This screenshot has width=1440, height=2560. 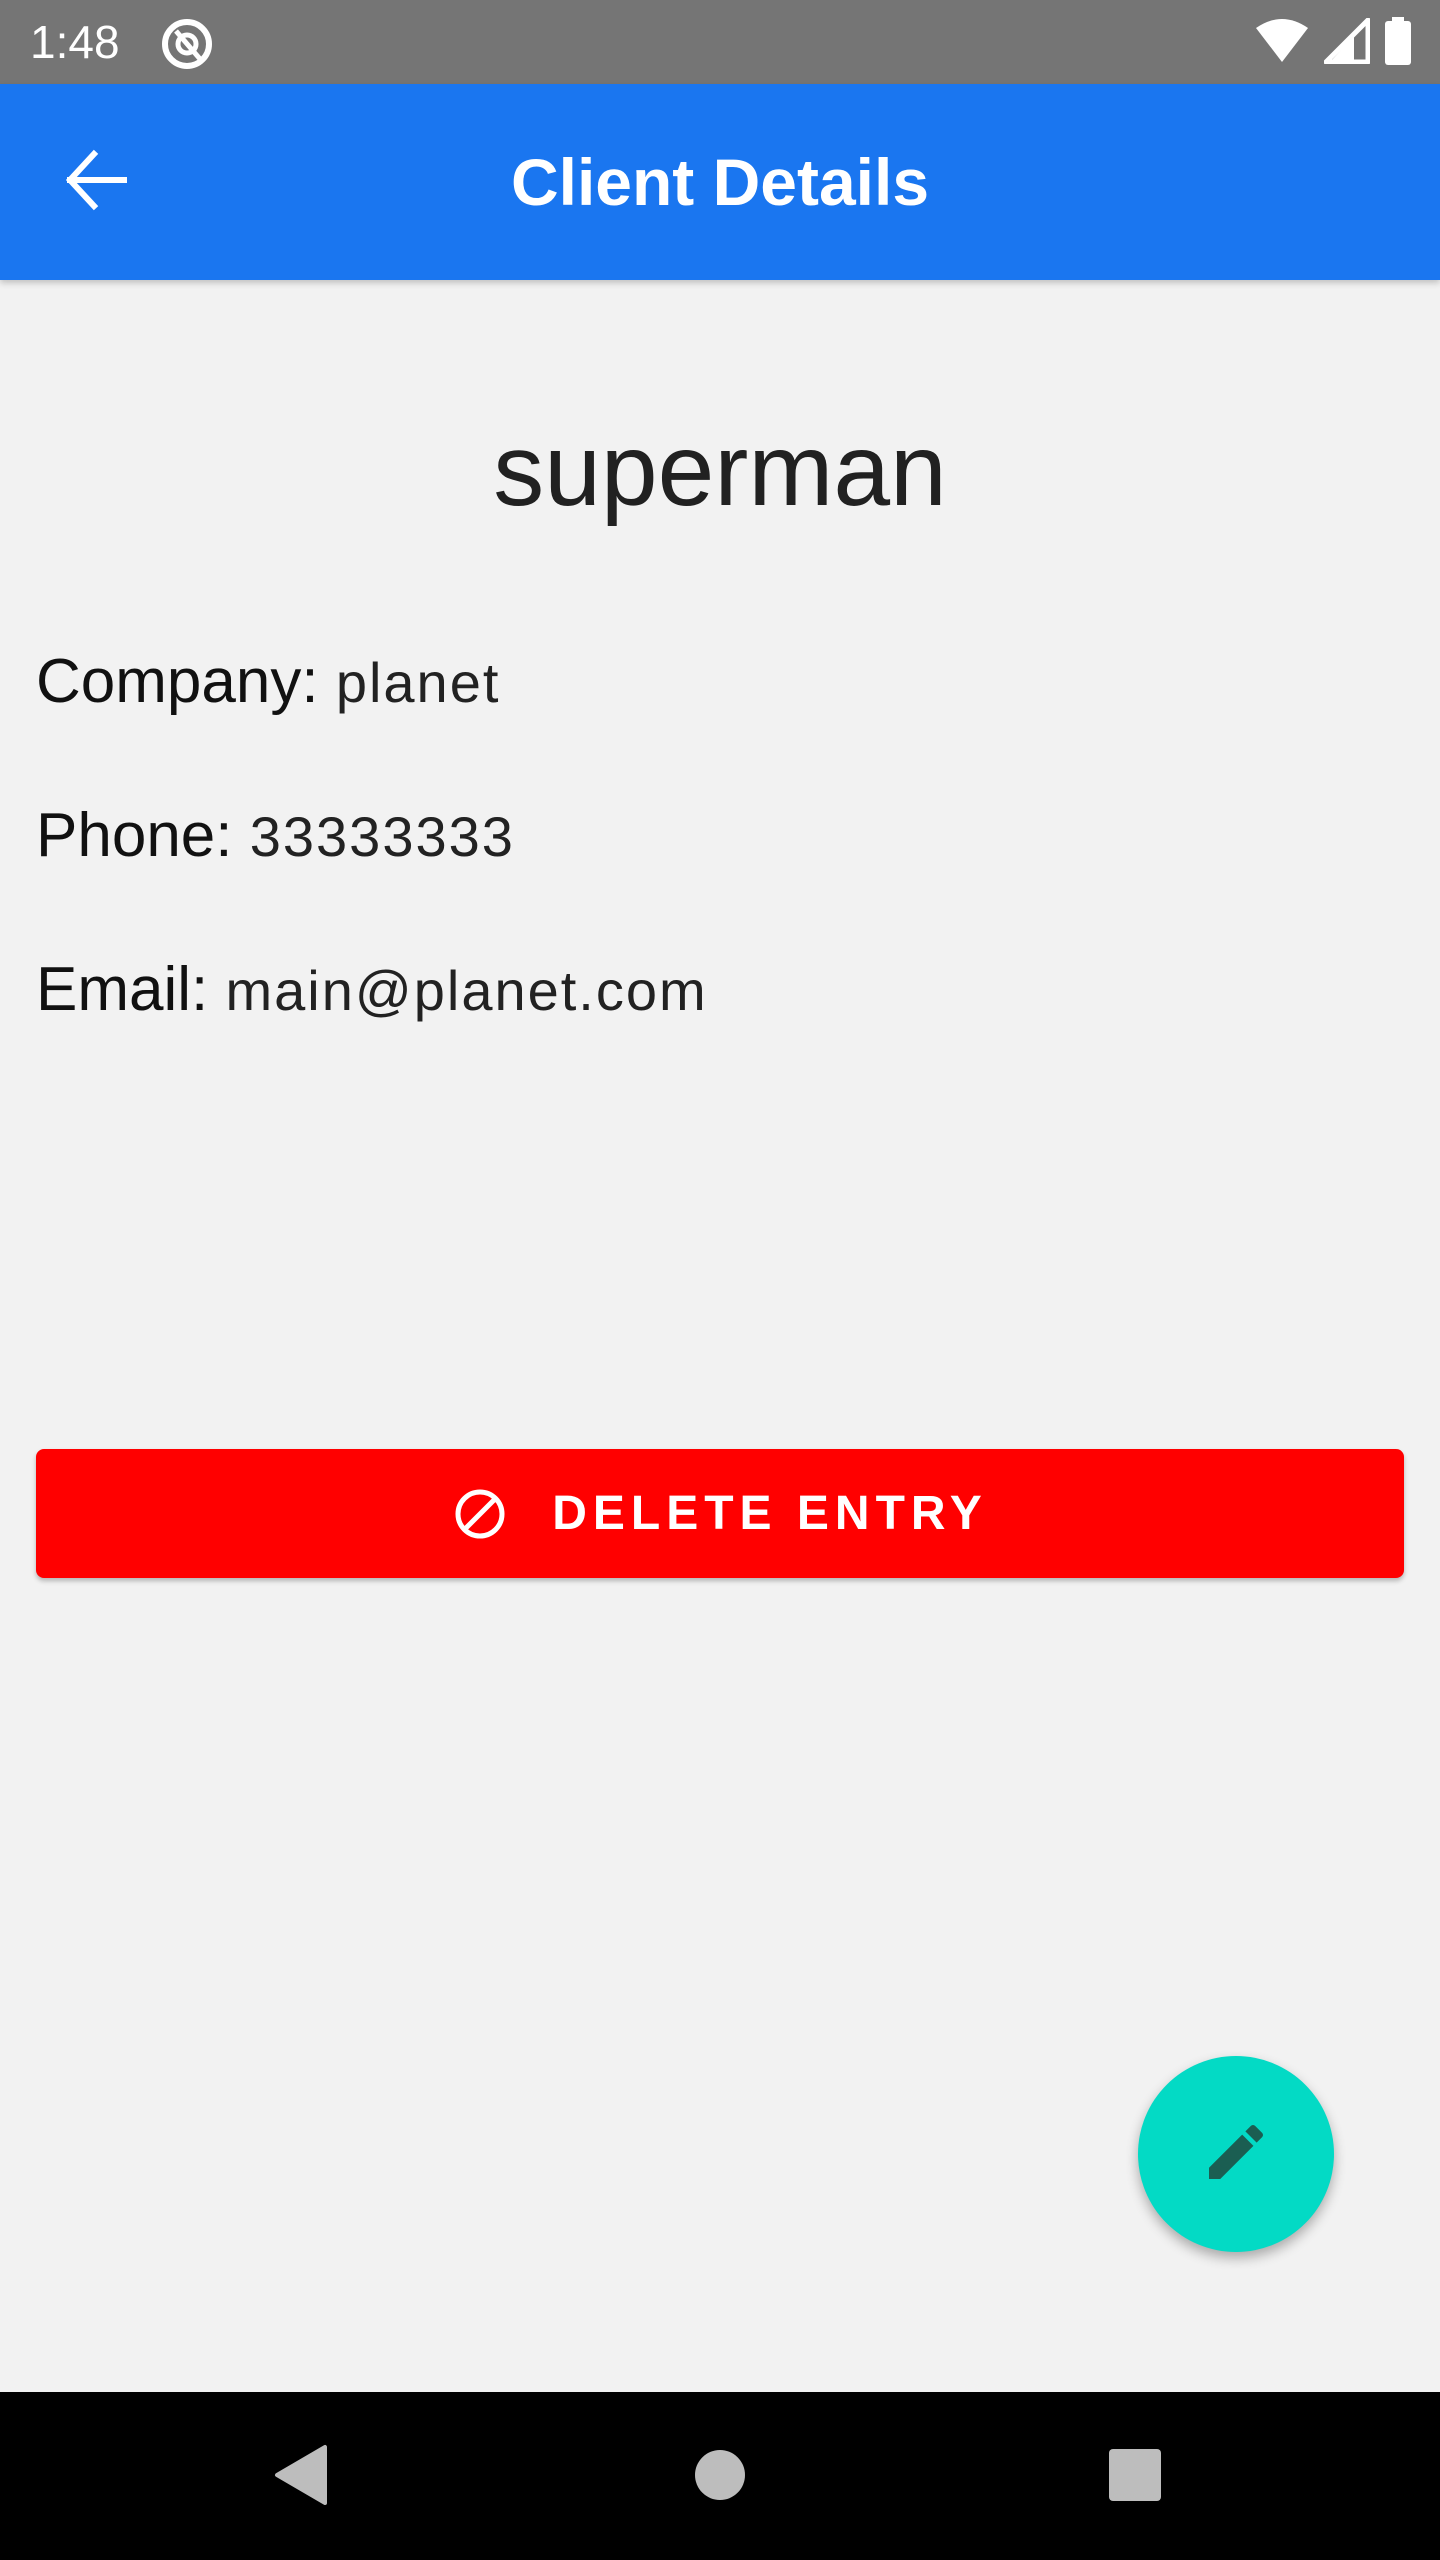 I want to click on nav-back-icon, so click(x=301, y=2477).